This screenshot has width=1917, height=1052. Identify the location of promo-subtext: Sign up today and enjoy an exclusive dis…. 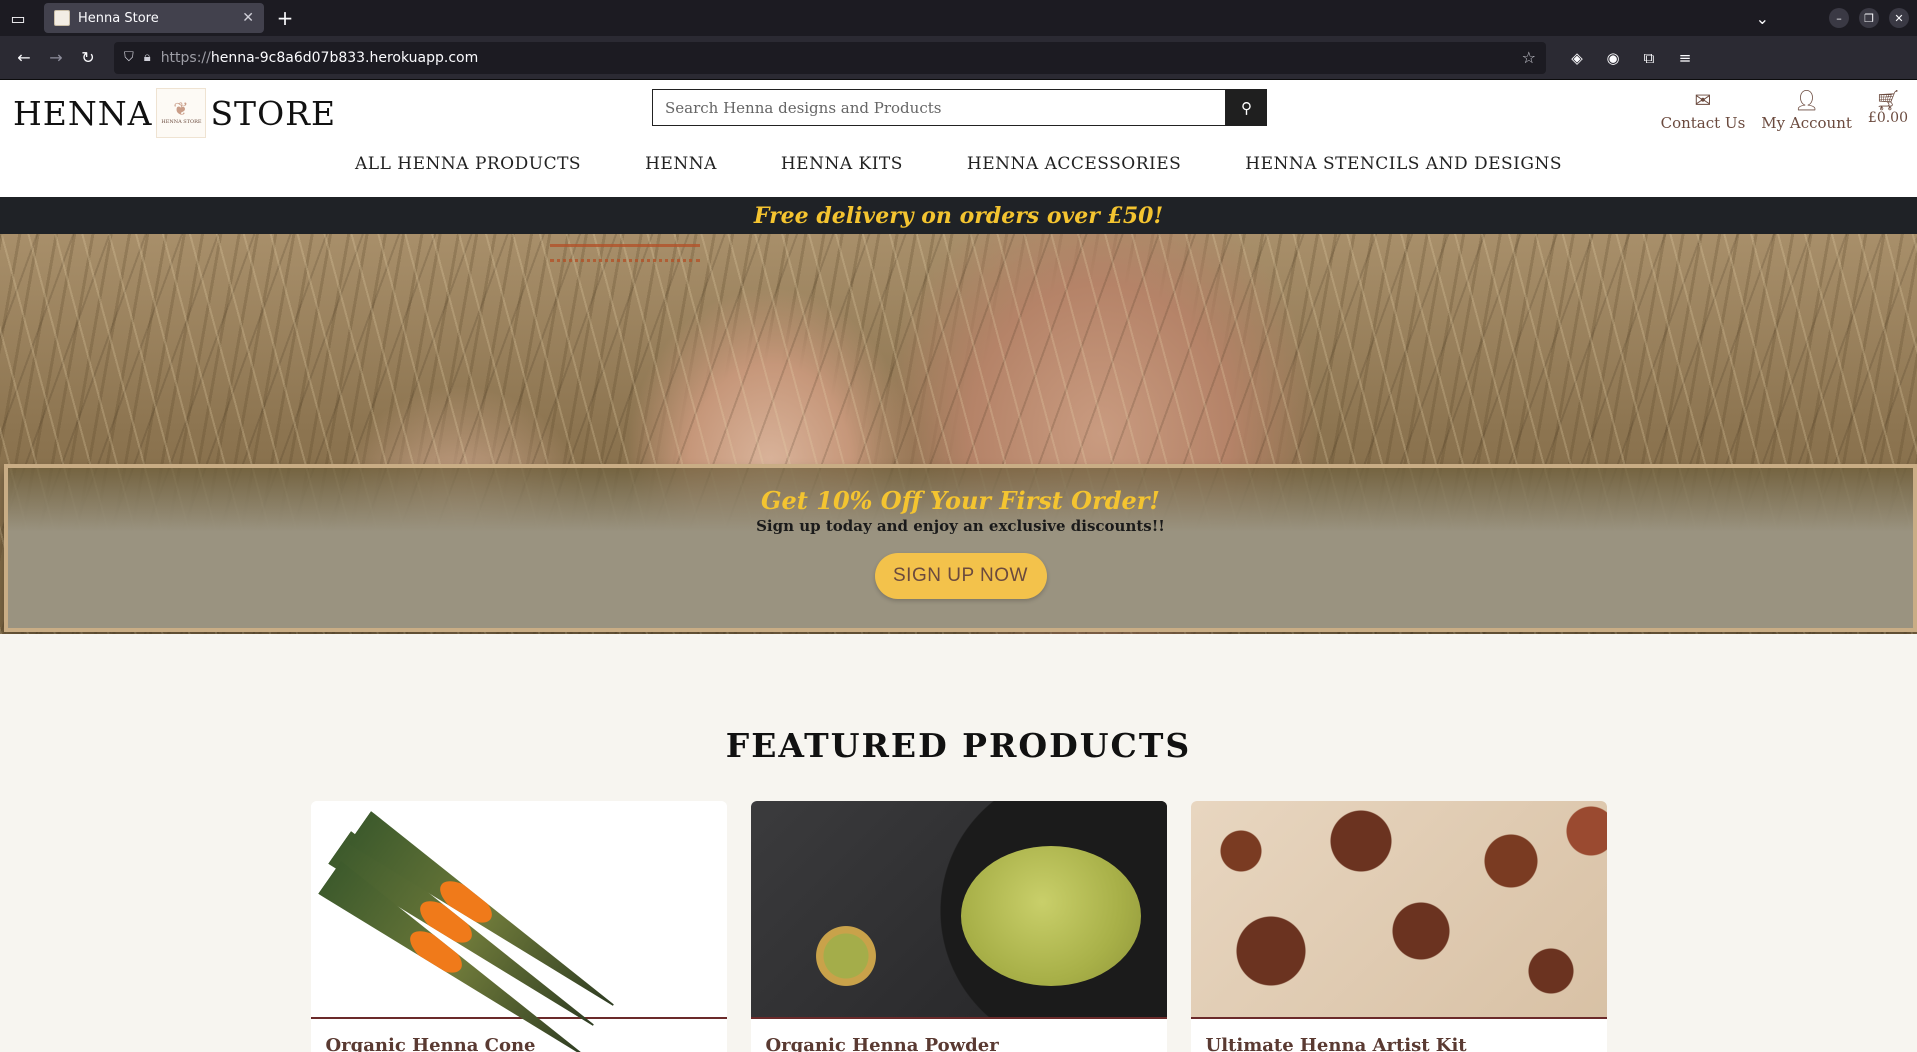
(960, 526).